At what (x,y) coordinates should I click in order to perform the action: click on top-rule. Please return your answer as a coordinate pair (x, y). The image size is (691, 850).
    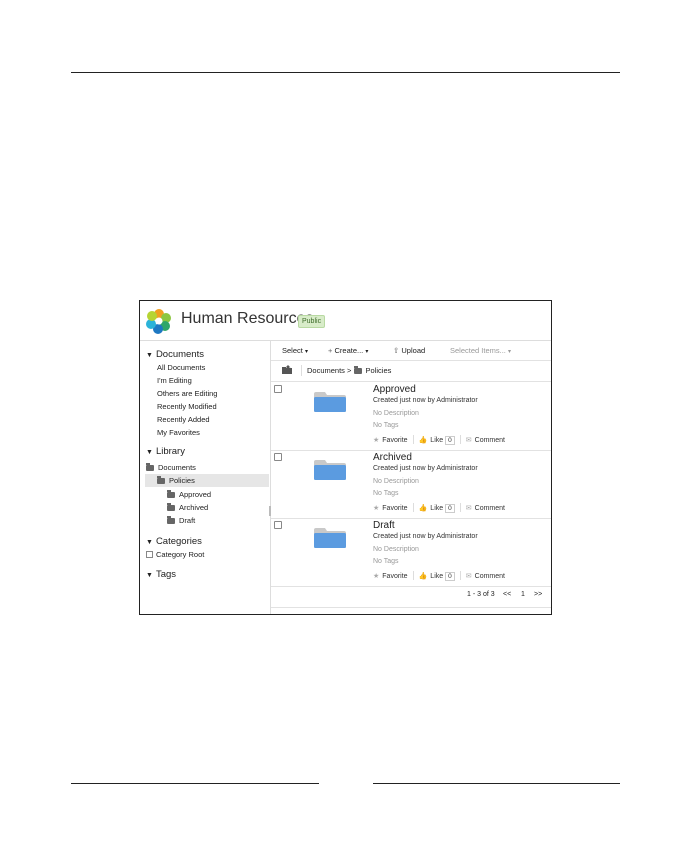
    Looking at the image, I should click on (345, 72).